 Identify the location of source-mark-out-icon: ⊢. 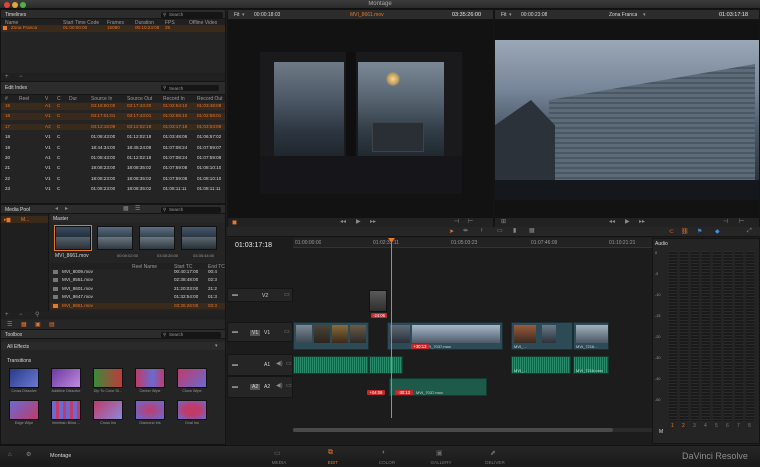
(470, 222).